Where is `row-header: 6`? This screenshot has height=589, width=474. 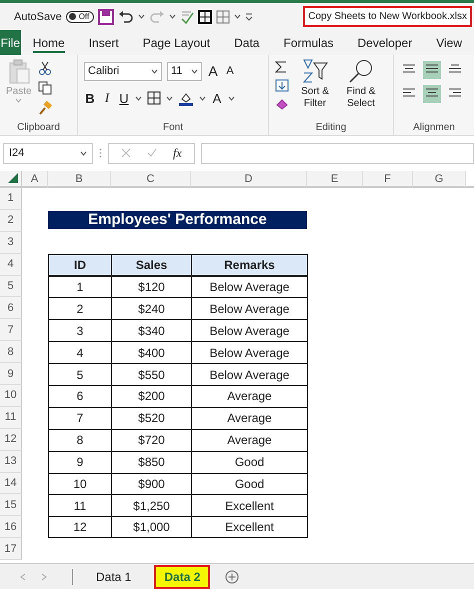 row-header: 6 is located at coordinates (11, 308).